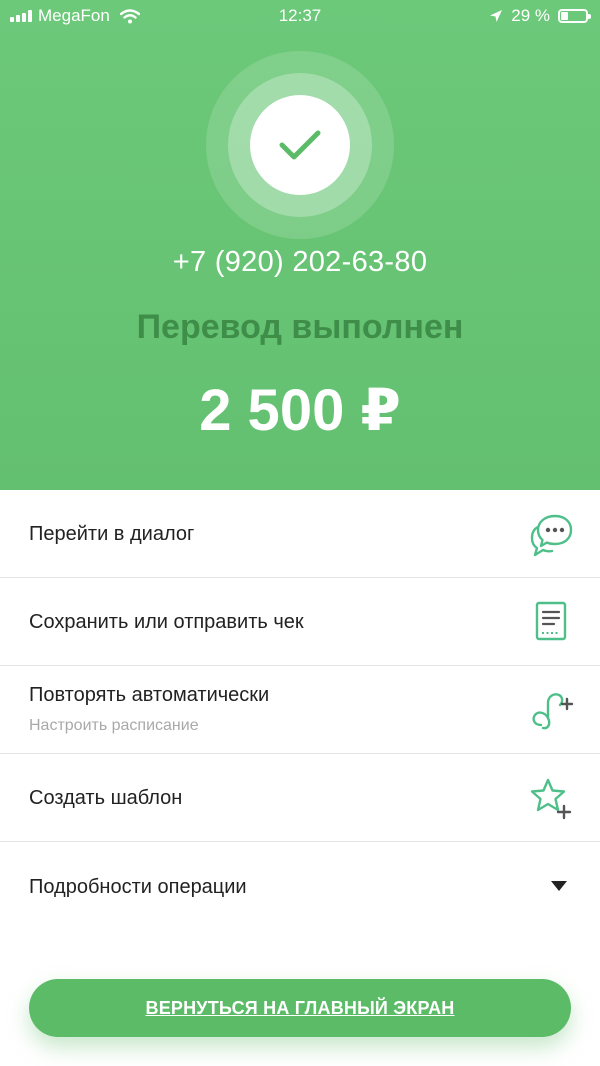 The height and width of the screenshot is (1066, 600). Describe the element at coordinates (166, 622) in the screenshot. I see `action-label: Сохранить или отправить чек` at that location.